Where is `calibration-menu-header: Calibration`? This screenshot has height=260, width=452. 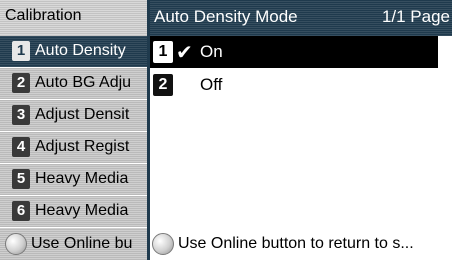
calibration-menu-header: Calibration is located at coordinates (73, 18).